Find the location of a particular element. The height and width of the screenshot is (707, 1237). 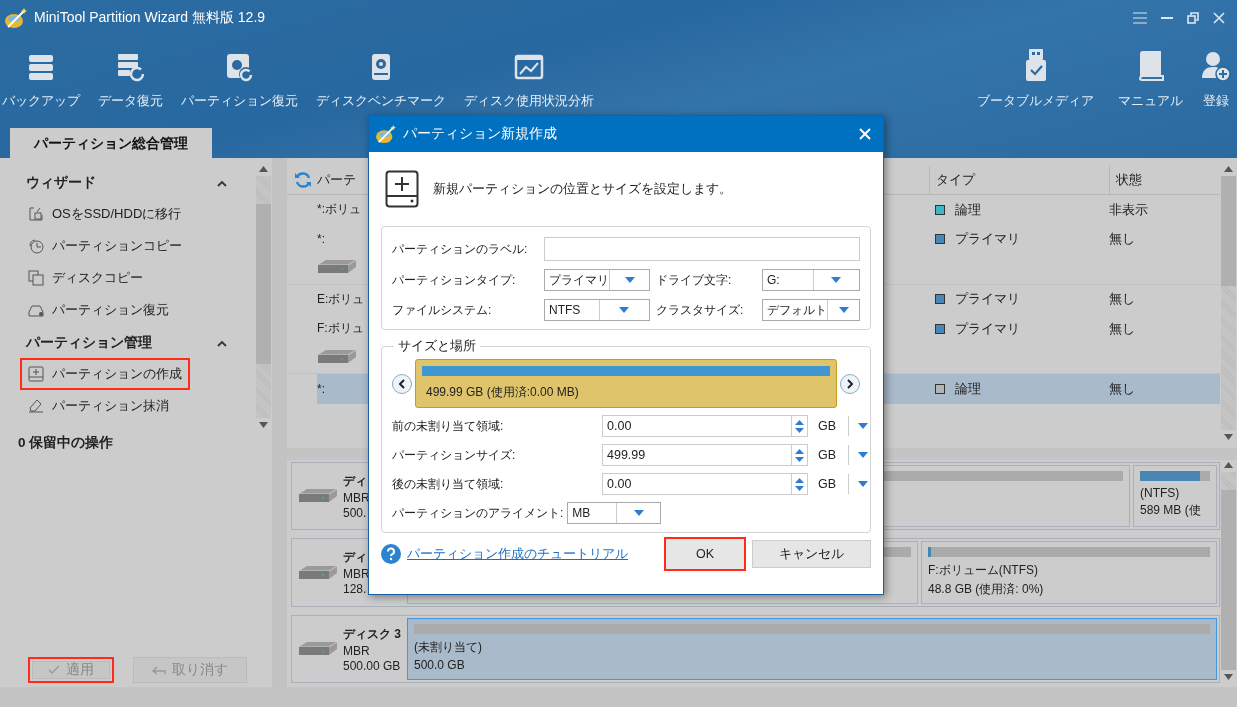

menu-icon is located at coordinates (1140, 18).